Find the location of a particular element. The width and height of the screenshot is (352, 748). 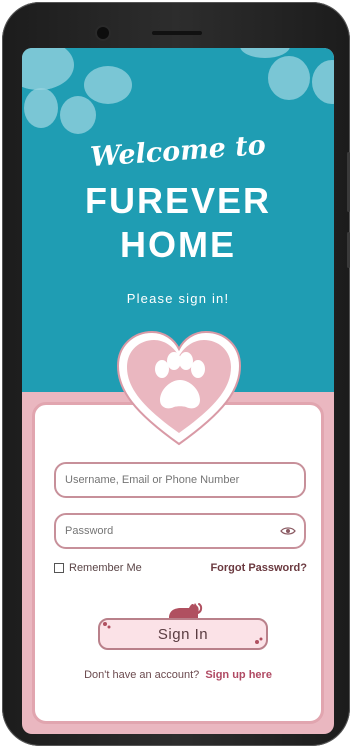

app-title-line1: FUREVER is located at coordinates (178, 200).